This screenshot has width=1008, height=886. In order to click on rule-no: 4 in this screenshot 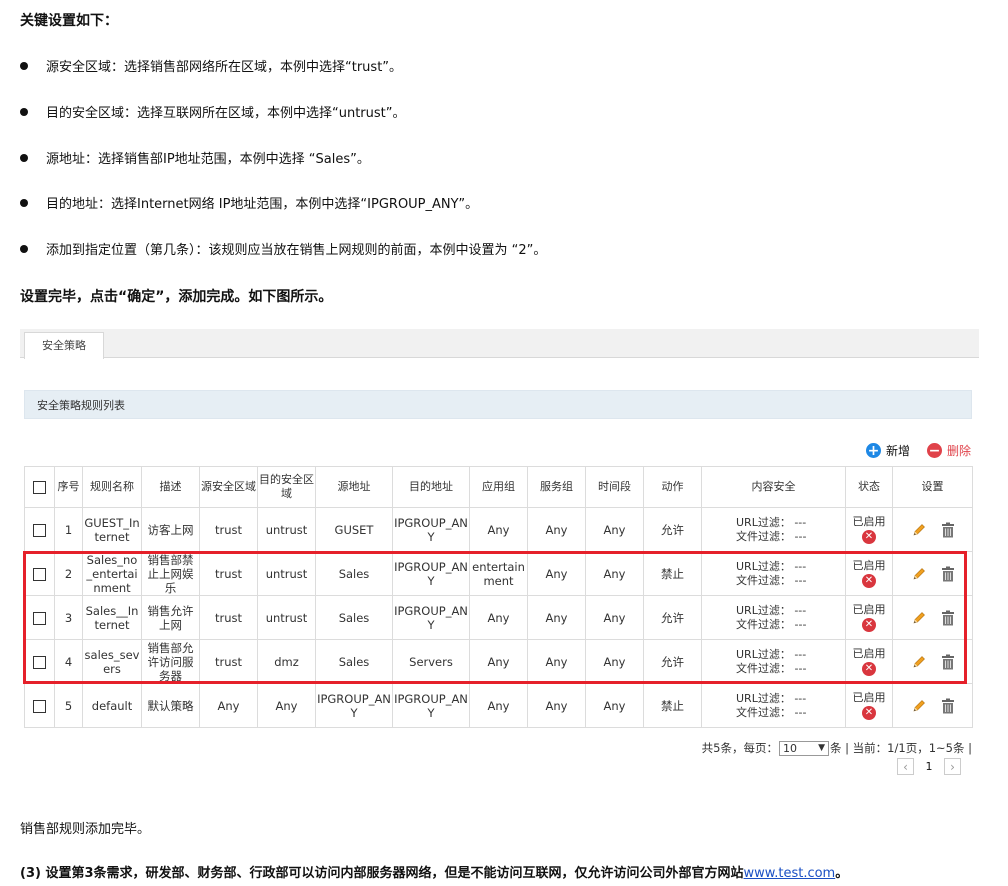, I will do `click(68, 661)`.